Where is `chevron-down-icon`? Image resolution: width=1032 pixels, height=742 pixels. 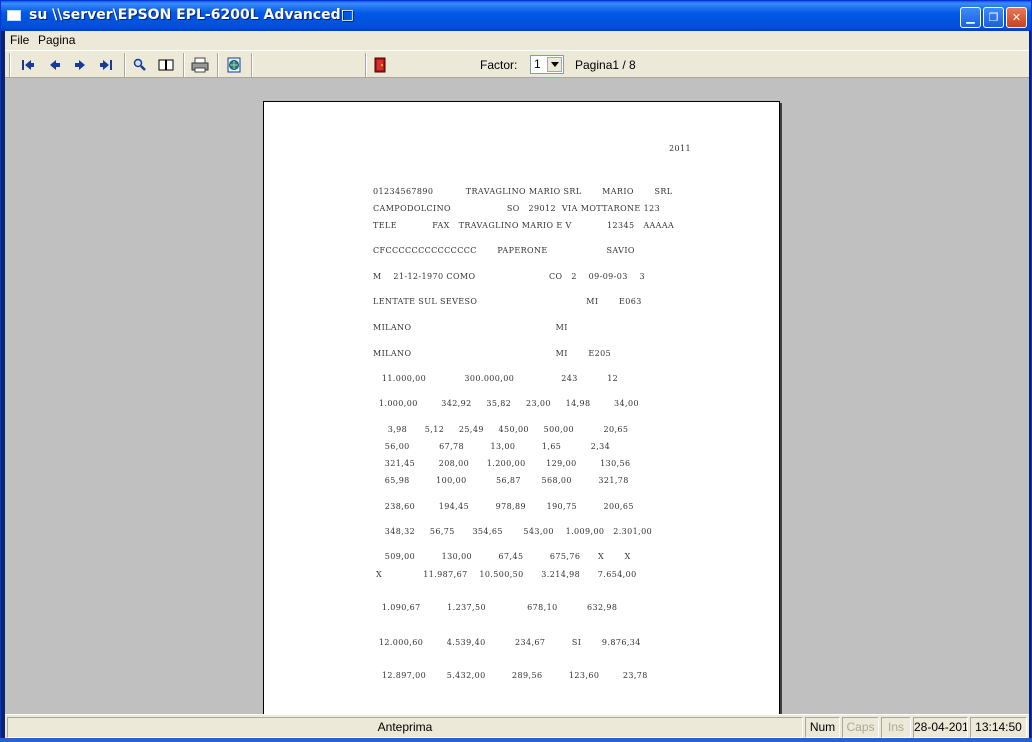
chevron-down-icon is located at coordinates (554, 64).